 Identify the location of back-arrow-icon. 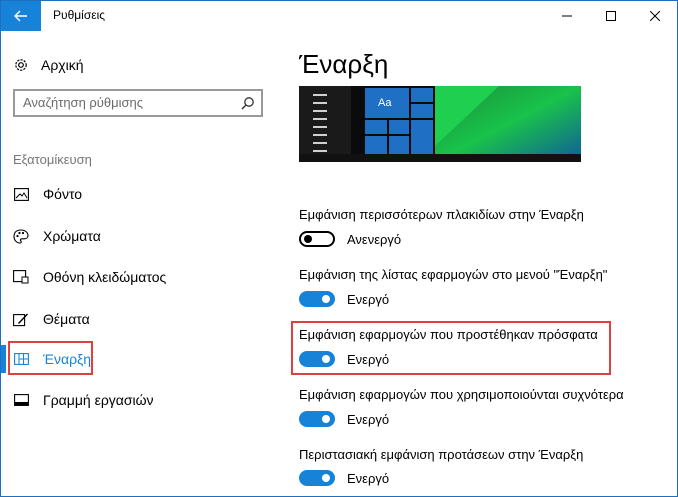
(20, 16).